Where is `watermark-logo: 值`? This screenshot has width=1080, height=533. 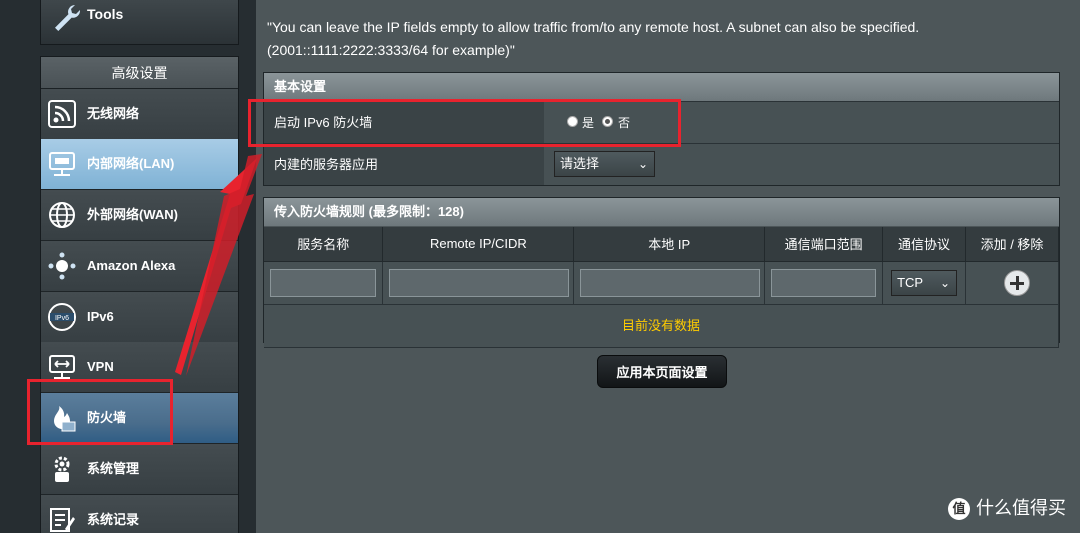
watermark-logo: 值 is located at coordinates (959, 509).